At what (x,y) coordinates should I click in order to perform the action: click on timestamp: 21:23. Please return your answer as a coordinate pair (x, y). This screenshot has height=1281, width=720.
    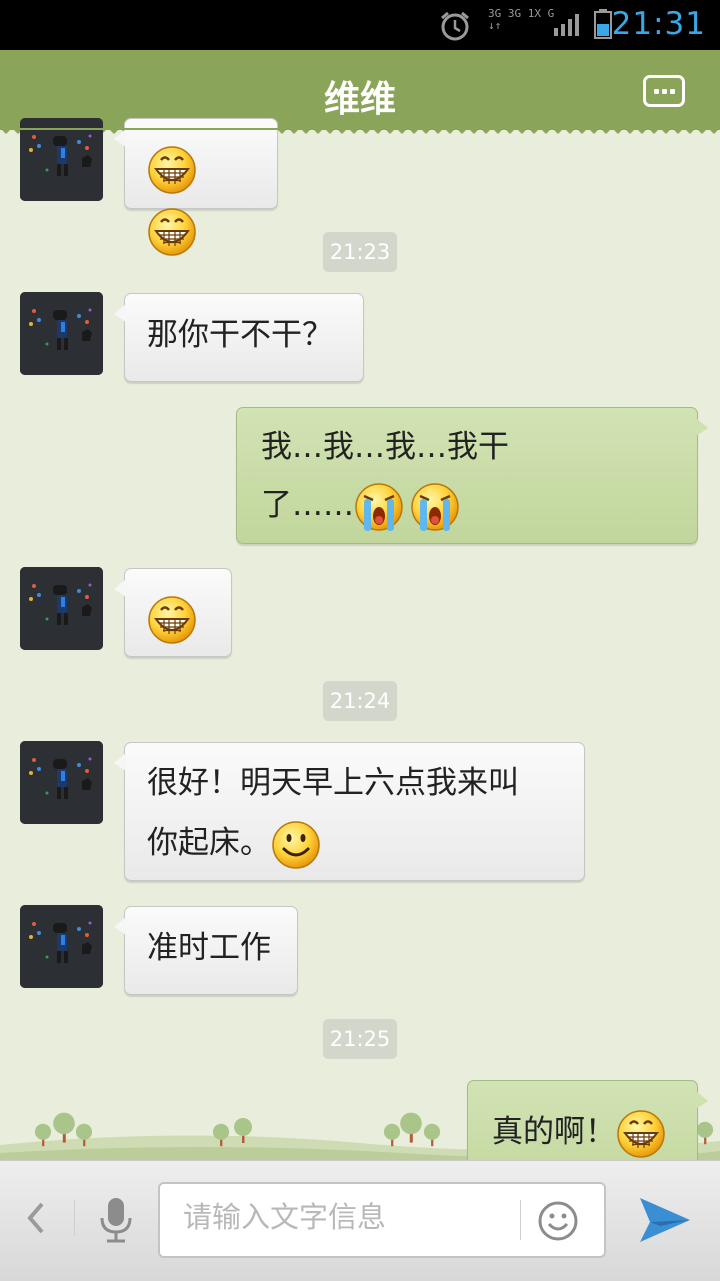
    Looking at the image, I should click on (360, 252).